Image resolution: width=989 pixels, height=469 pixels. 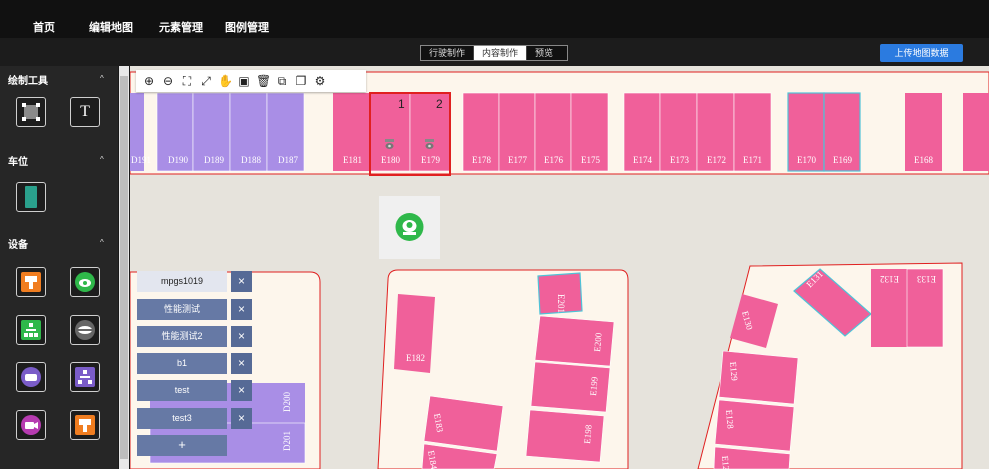 What do you see at coordinates (494, 19) in the screenshot?
I see `top-nav: 首页 编辑地图 元素管理 图例管理` at bounding box center [494, 19].